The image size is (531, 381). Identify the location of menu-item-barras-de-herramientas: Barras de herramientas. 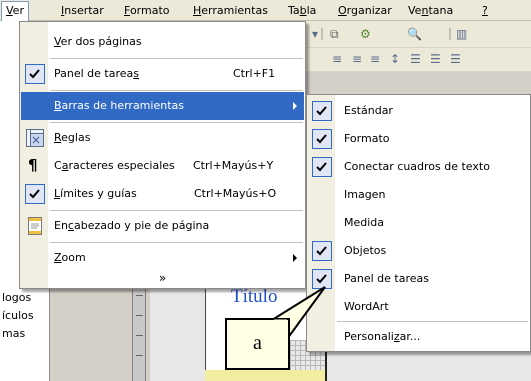
(162, 106).